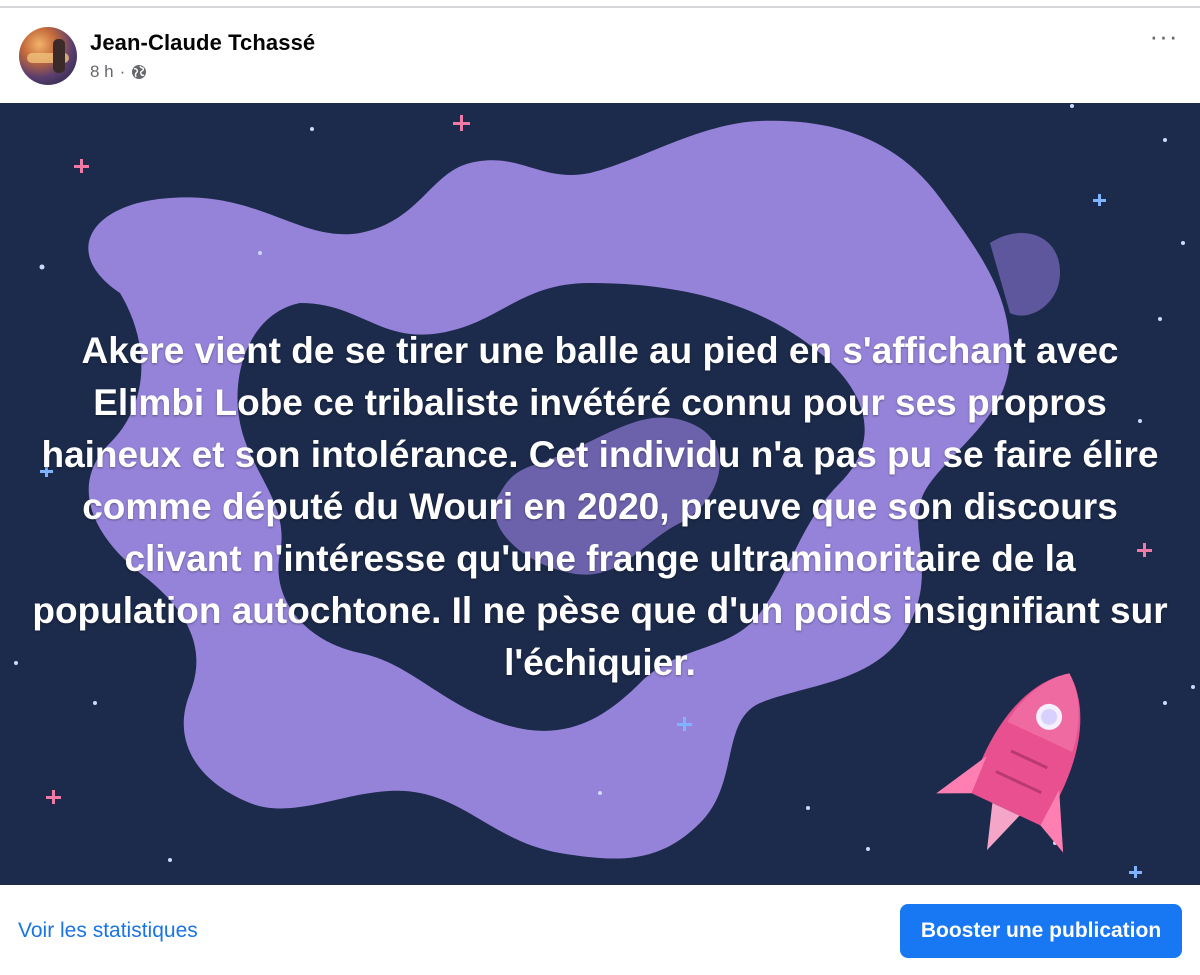  What do you see at coordinates (600, 4) in the screenshot?
I see `top-divider` at bounding box center [600, 4].